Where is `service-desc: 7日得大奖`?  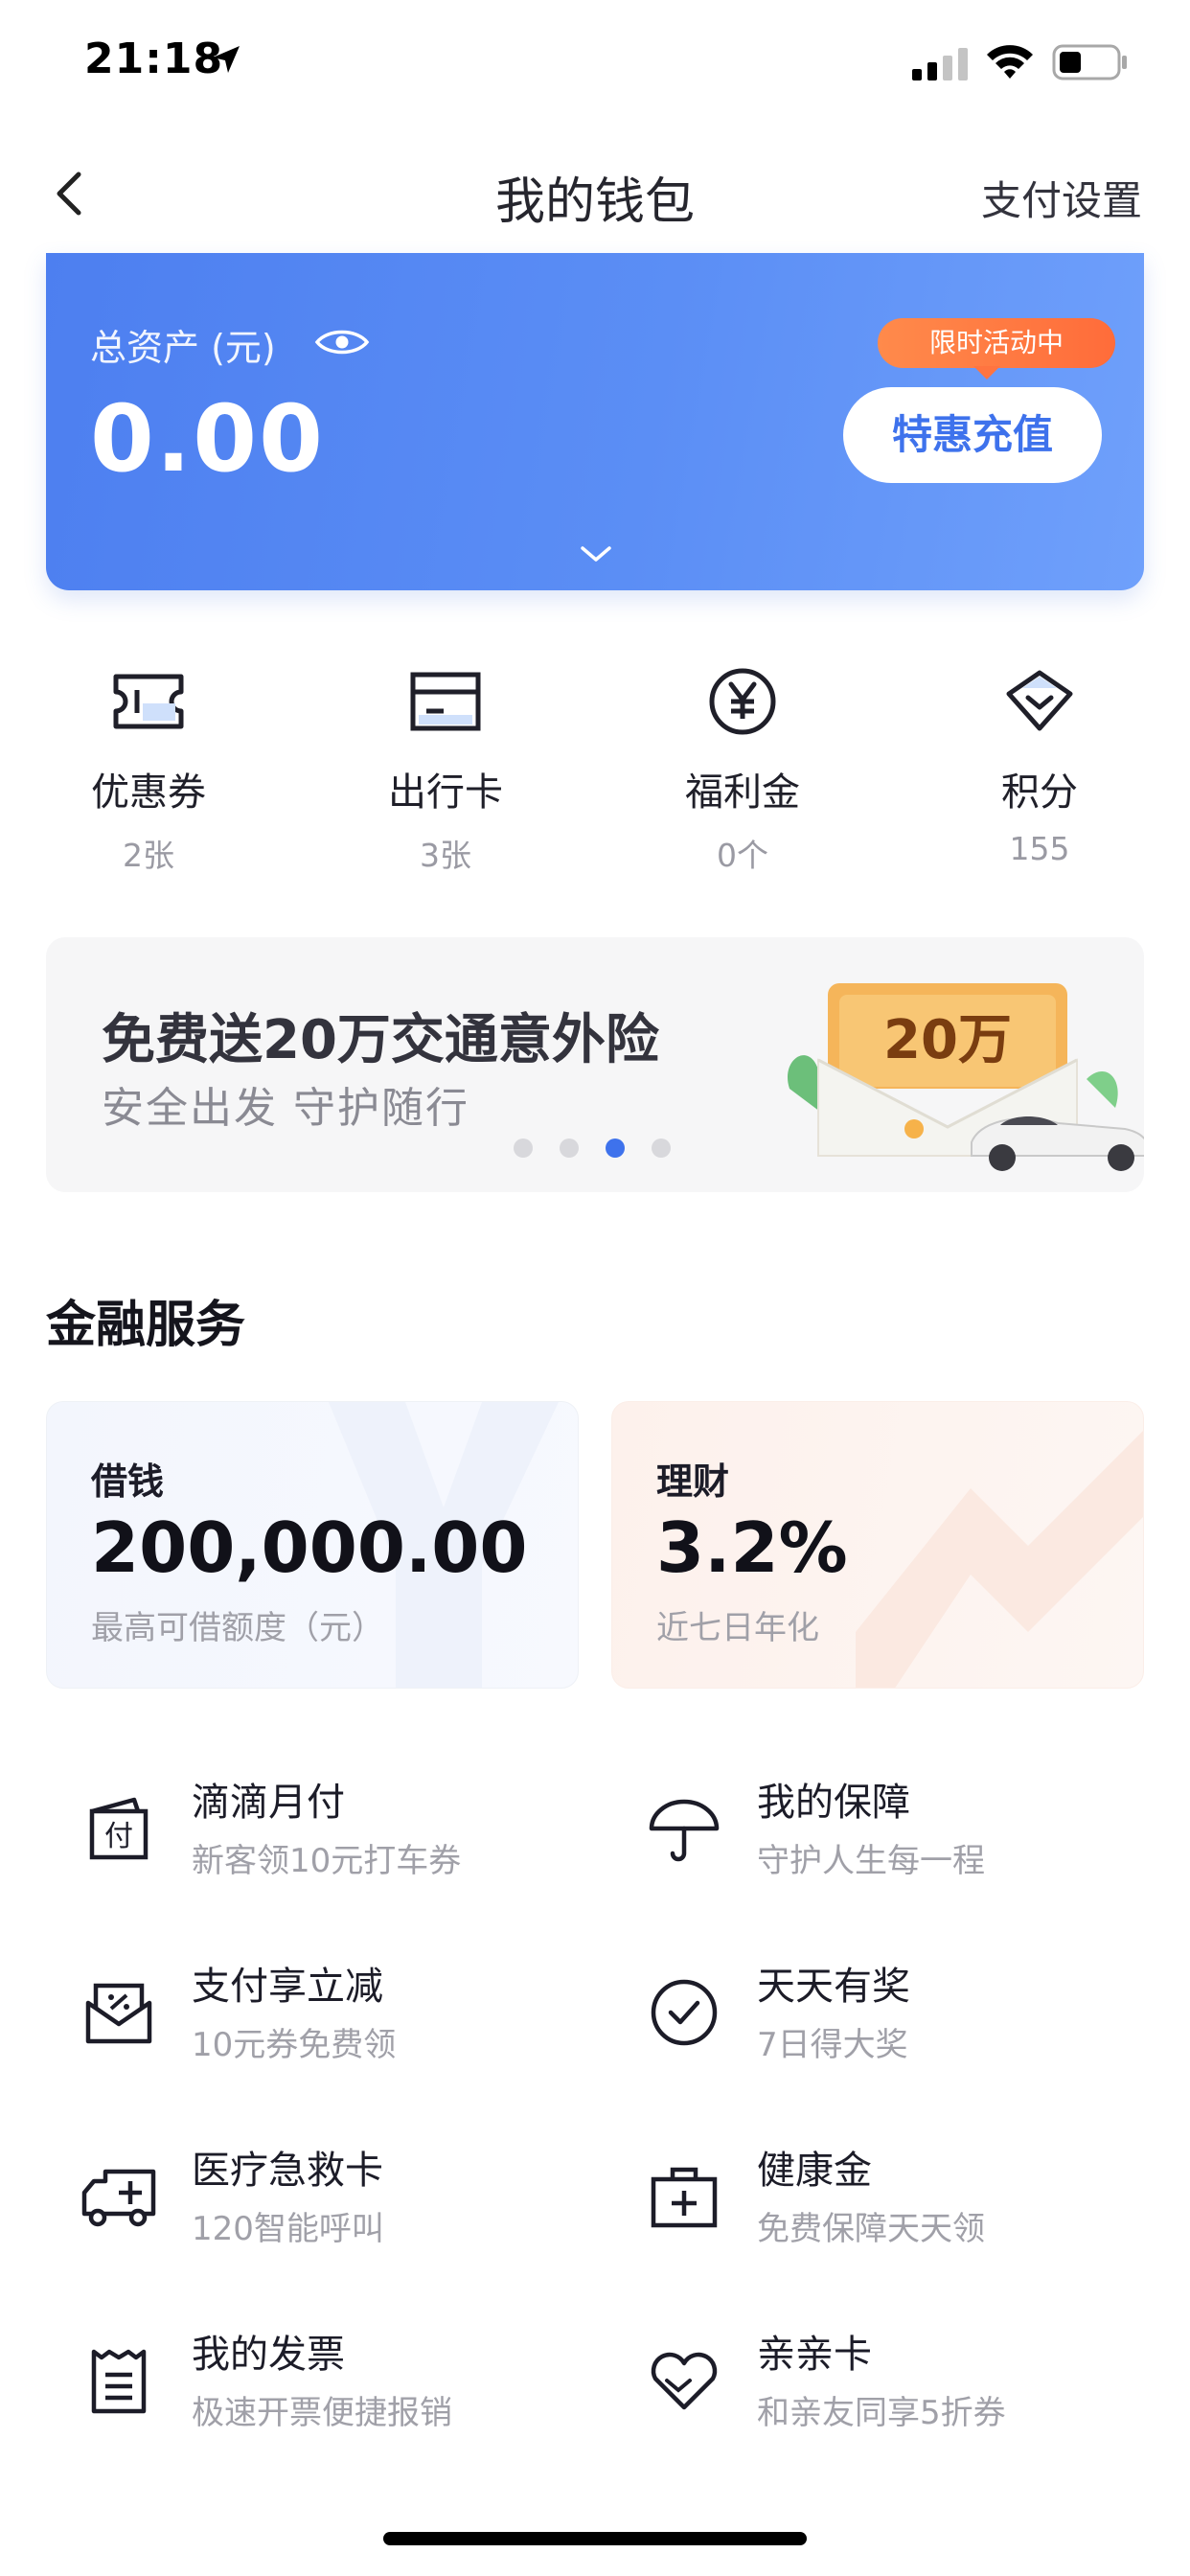
service-desc: 7日得大奖 is located at coordinates (833, 2045).